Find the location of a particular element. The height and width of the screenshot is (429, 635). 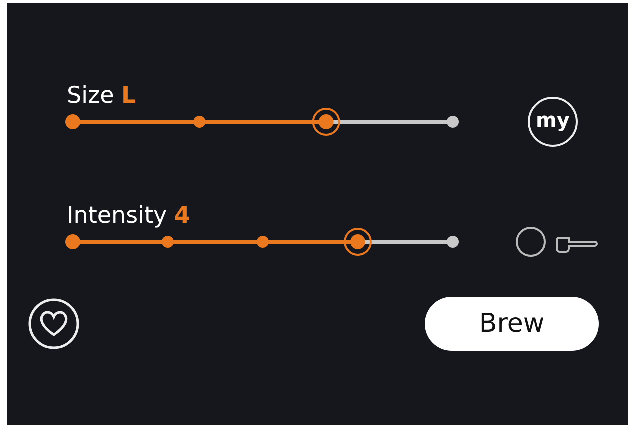

my-button: my is located at coordinates (553, 122).